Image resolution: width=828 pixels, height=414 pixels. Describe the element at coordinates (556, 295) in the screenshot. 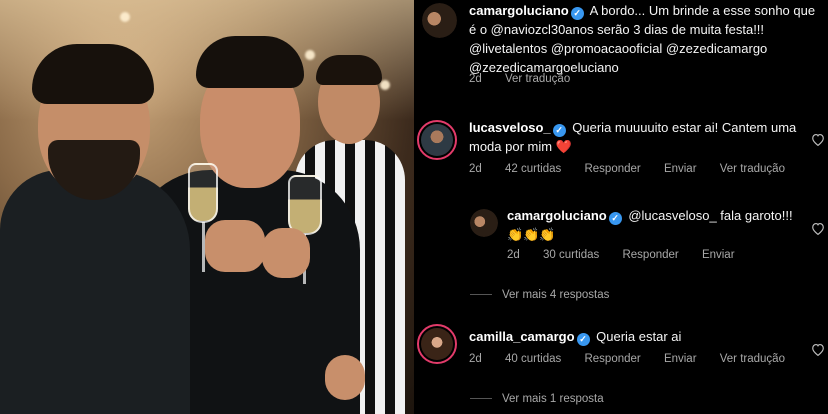

I see `view-more-replies-label: Ver mais 4 respostas` at that location.